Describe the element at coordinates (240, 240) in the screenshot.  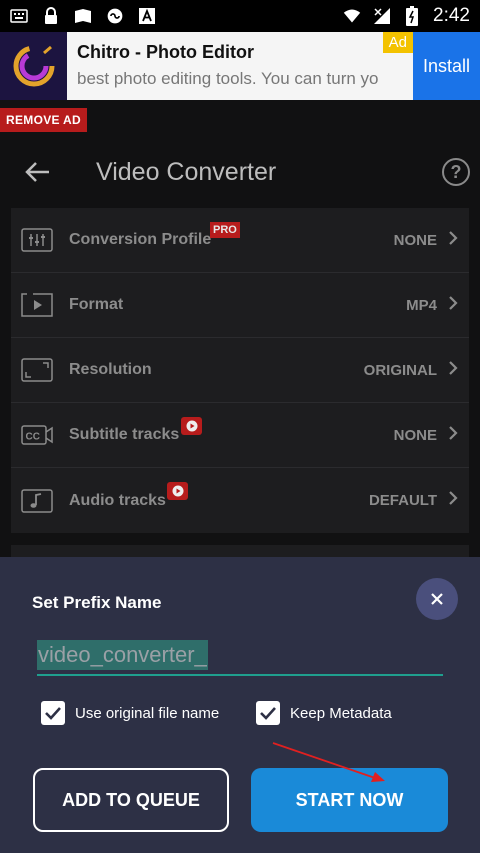
I see `setting-conversion-profile: Conversion Profile PRO NONE` at that location.